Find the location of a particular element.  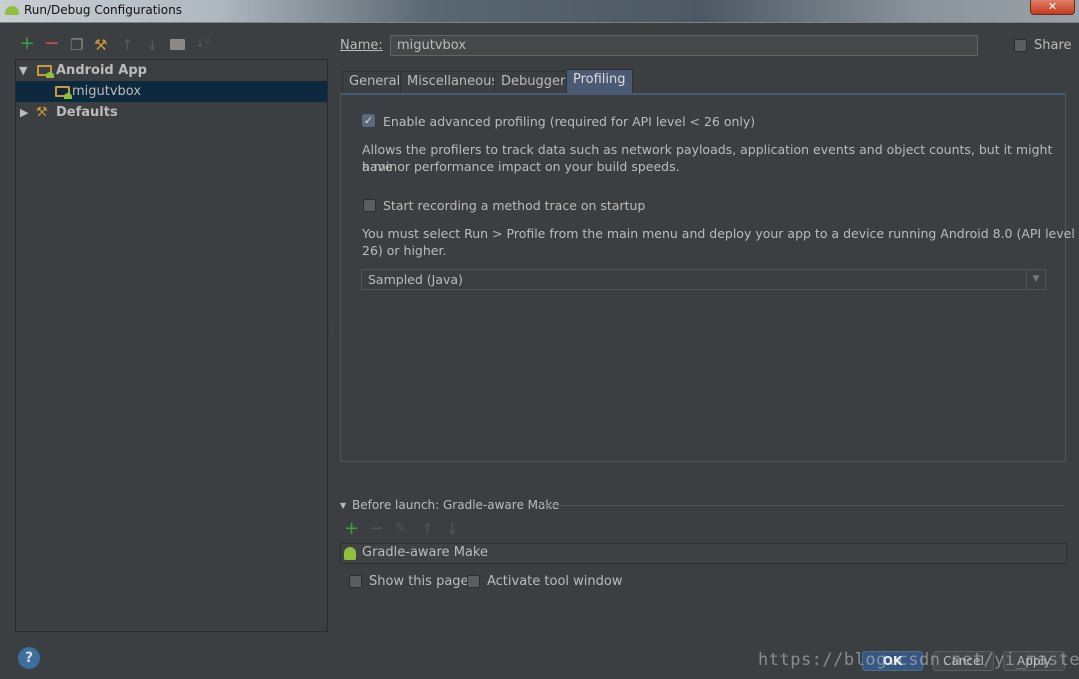

android-folder-icon is located at coordinates (45, 71).